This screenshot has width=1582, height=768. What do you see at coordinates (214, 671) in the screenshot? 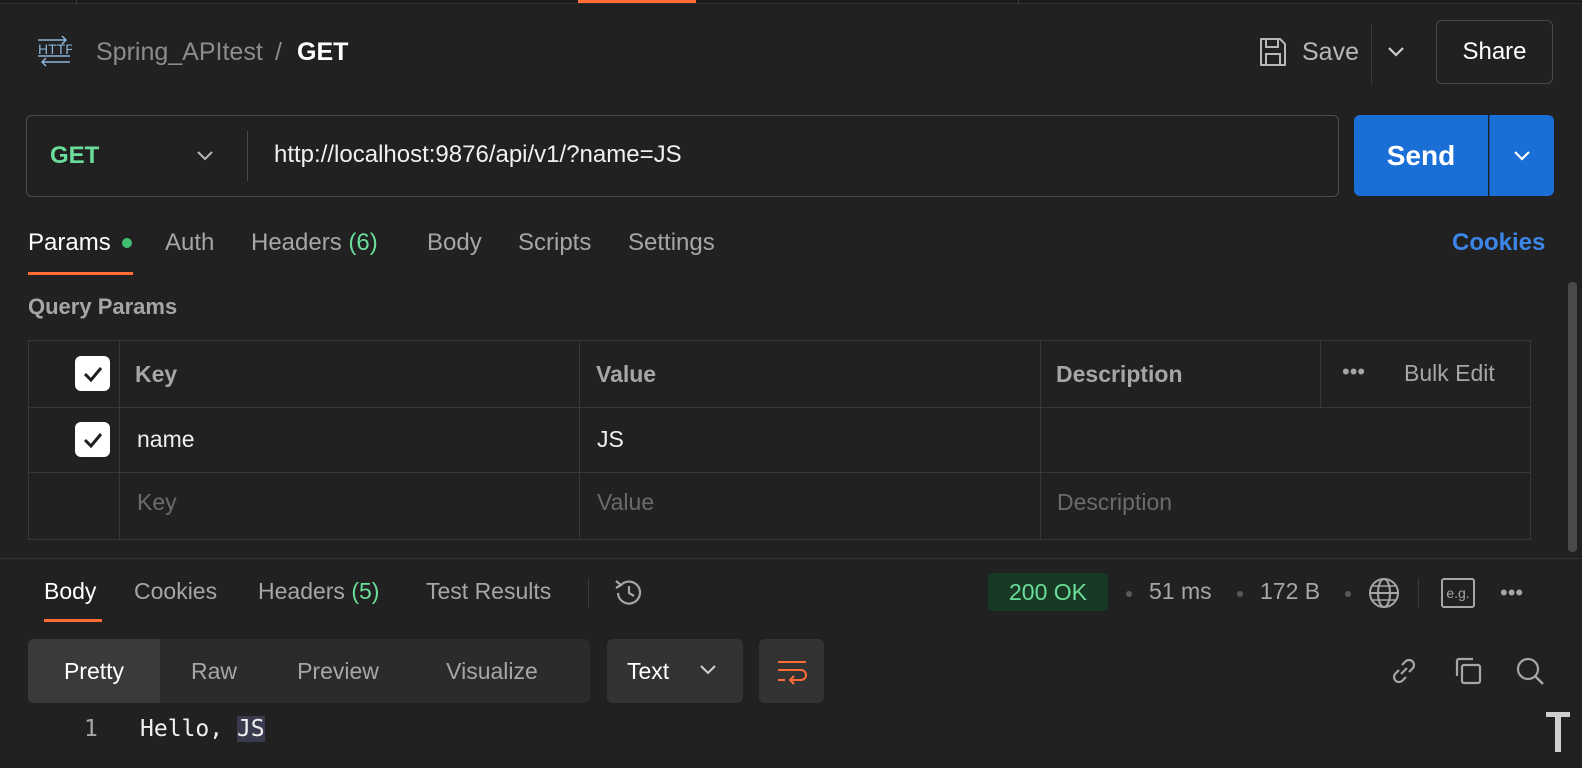
I see `view-mode-raw: Raw` at bounding box center [214, 671].